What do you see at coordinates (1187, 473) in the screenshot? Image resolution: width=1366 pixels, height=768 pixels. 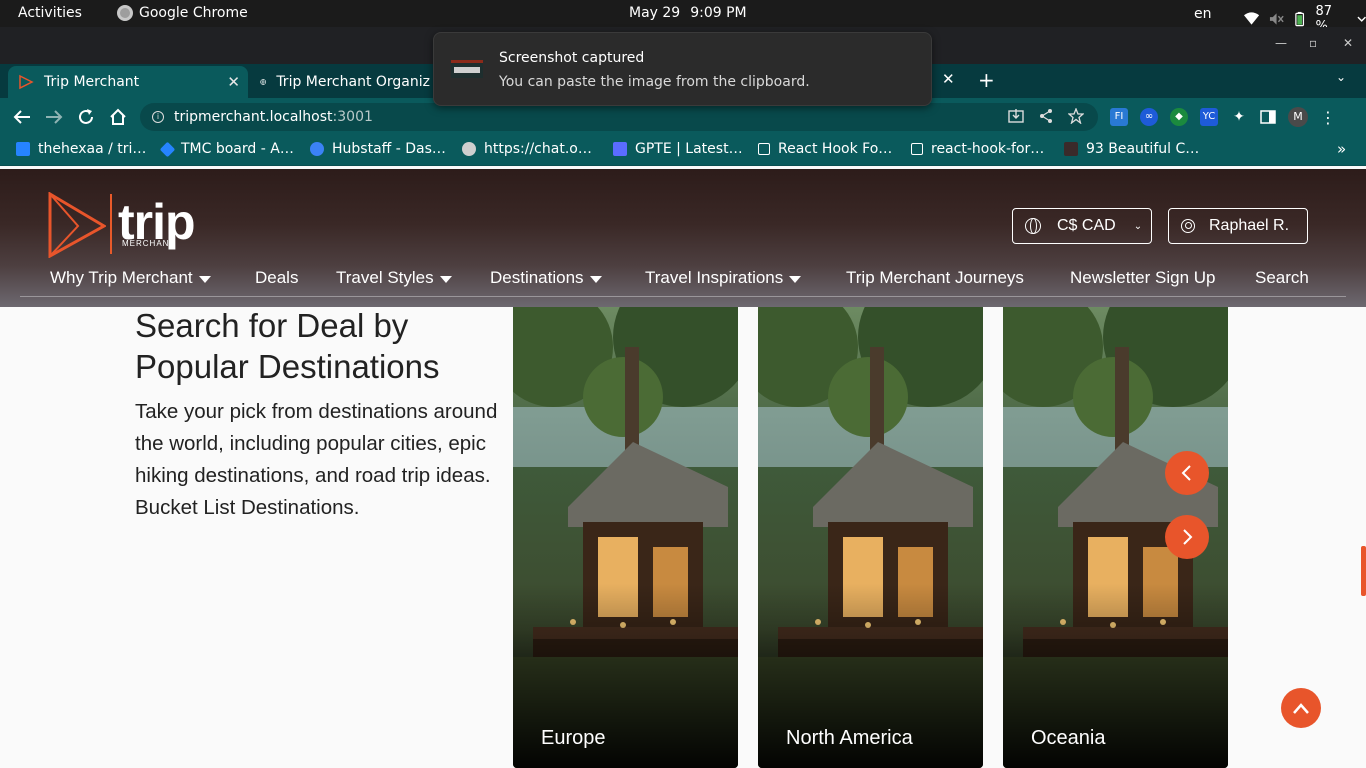 I see `carousel-prev-button` at bounding box center [1187, 473].